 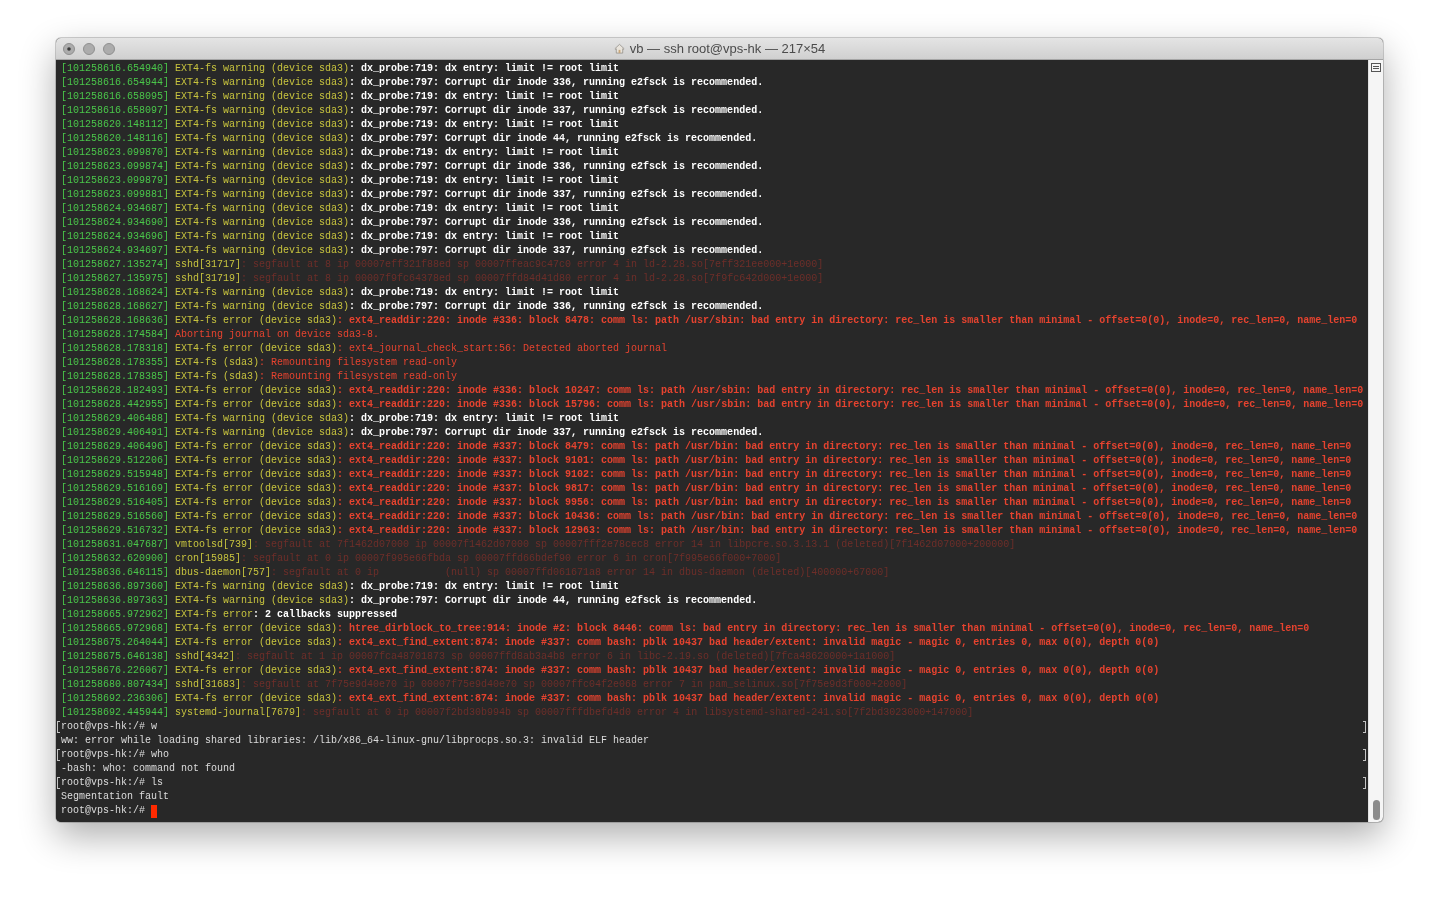 I want to click on log-line: [101258692.445944] systemd-journal[7679]: segfault at 0 ip 00007f2bd30b994b sp 00007fffdbefd4d0 error 4 in libsystemd-shared-241.so[7f2bd3023000+147000], so click(x=517, y=713).